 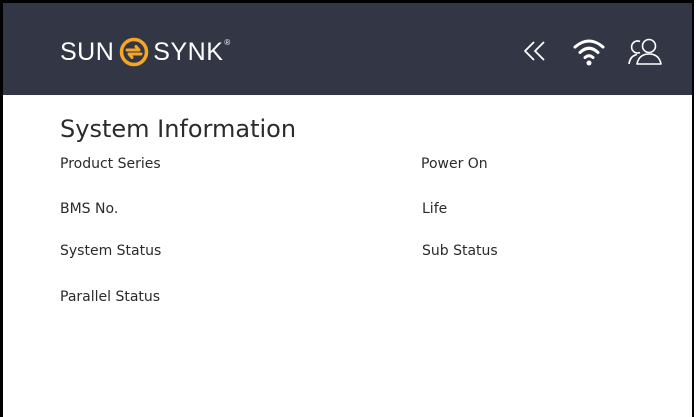 What do you see at coordinates (110, 164) in the screenshot?
I see `product-series-label: Product Series` at bounding box center [110, 164].